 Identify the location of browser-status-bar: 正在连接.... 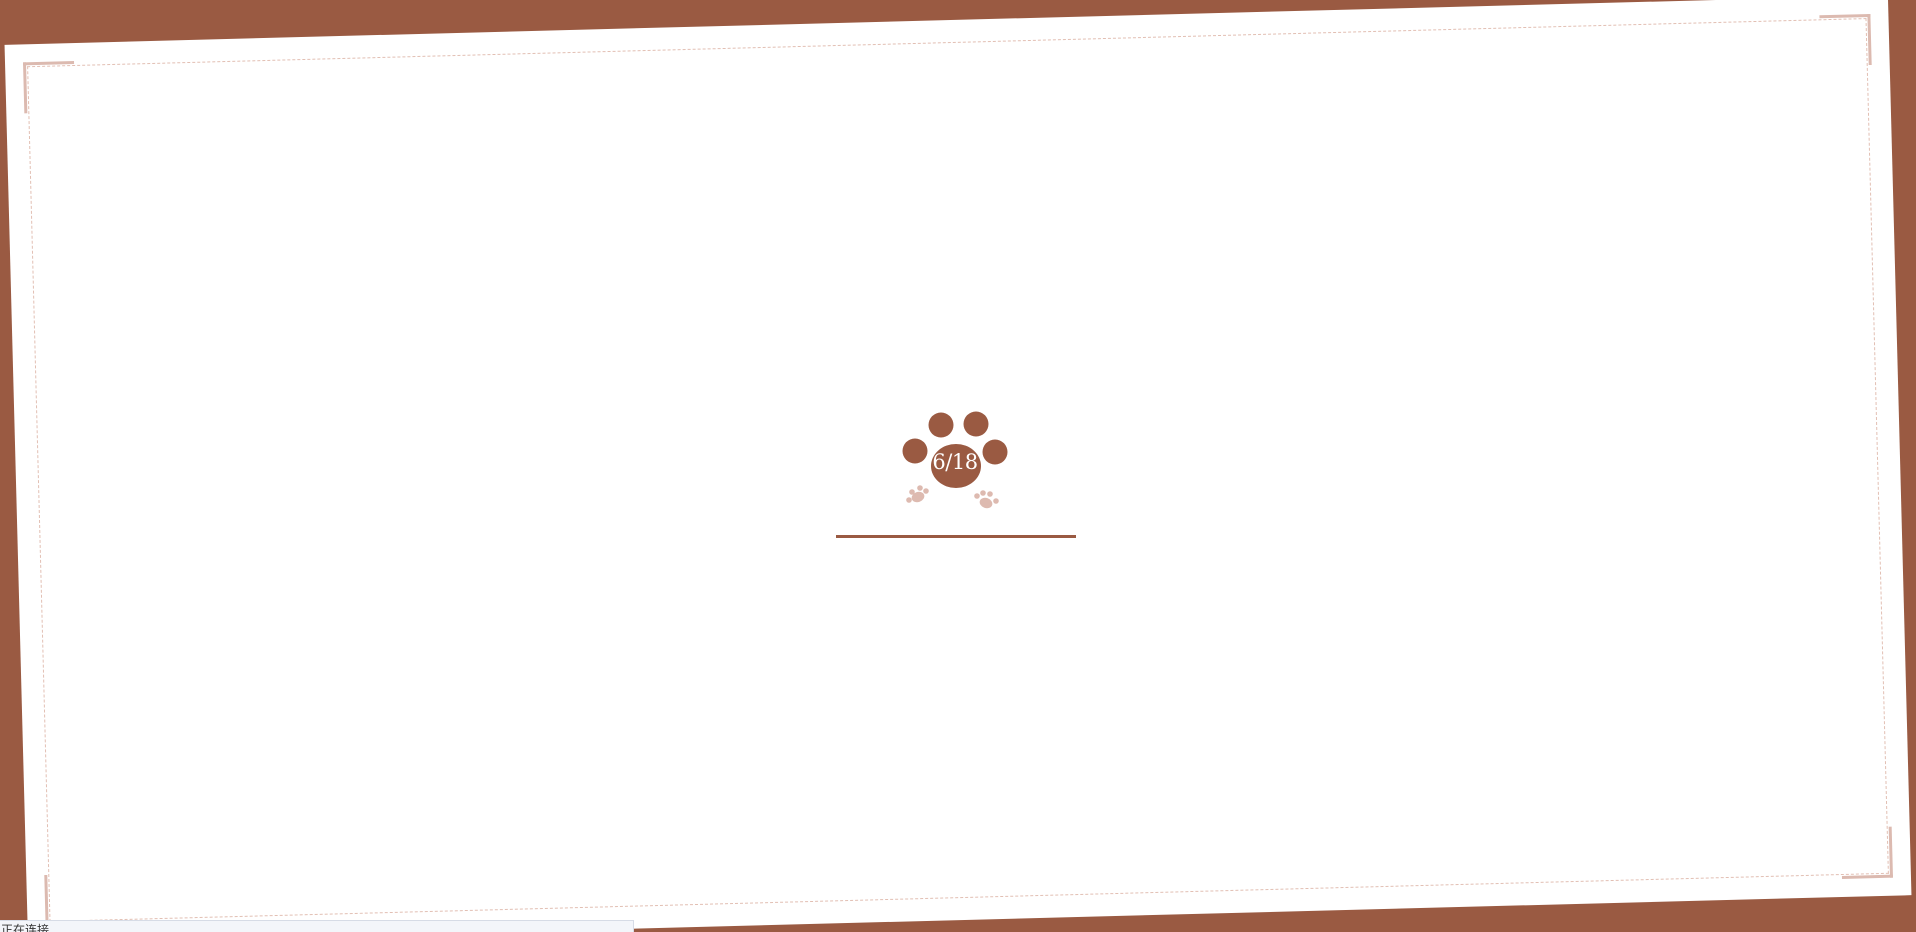
(317, 926).